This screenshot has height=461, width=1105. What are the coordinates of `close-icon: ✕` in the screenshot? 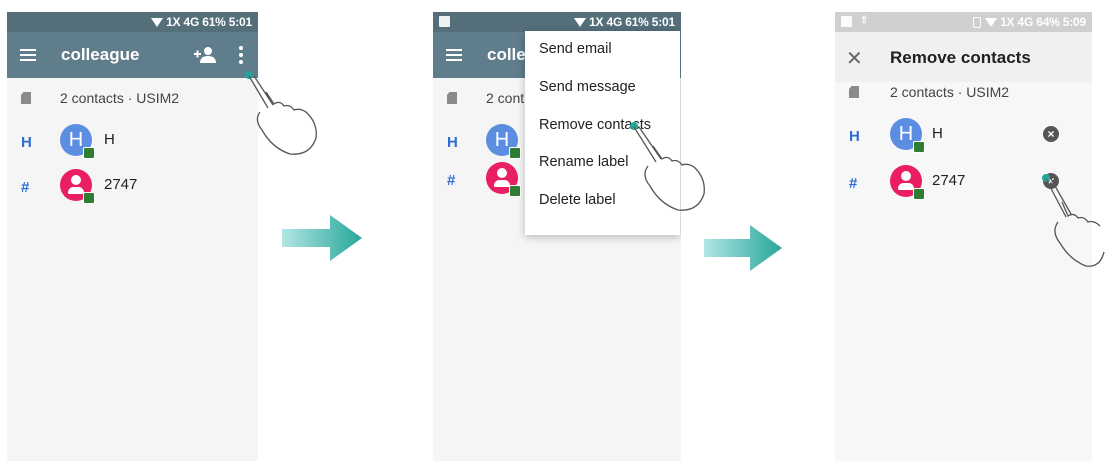 It's located at (854, 58).